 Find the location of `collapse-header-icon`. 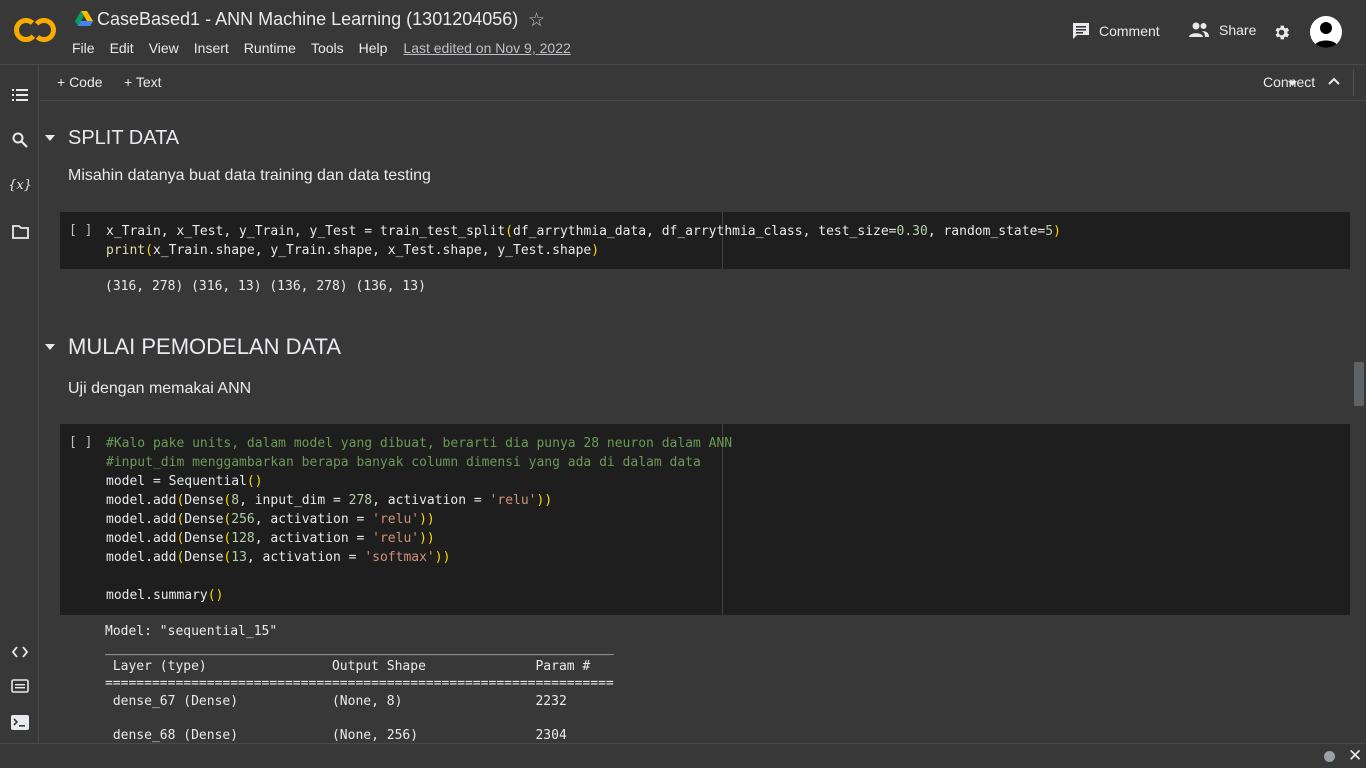

collapse-header-icon is located at coordinates (1334, 81).